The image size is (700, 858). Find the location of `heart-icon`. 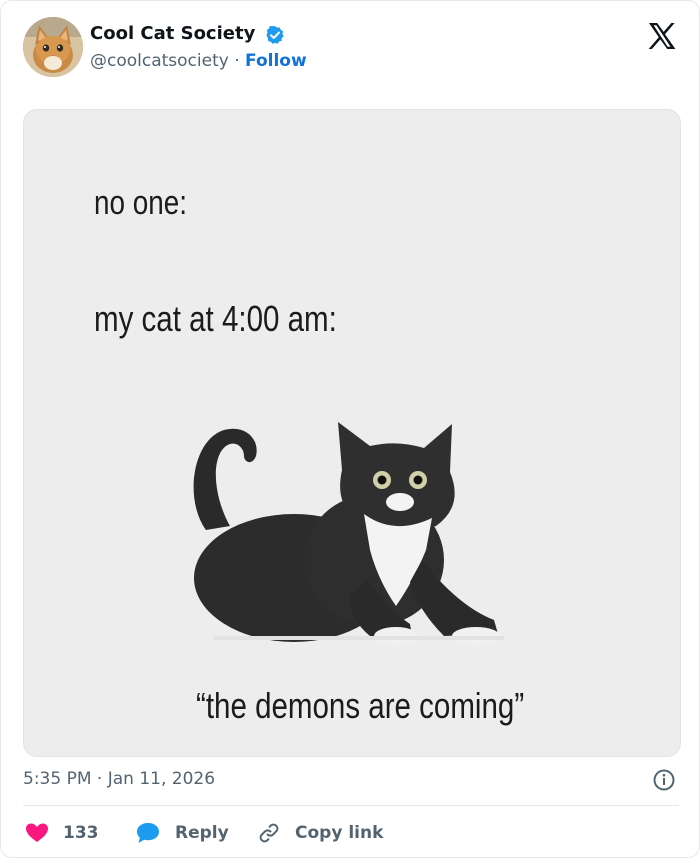

heart-icon is located at coordinates (37, 832).